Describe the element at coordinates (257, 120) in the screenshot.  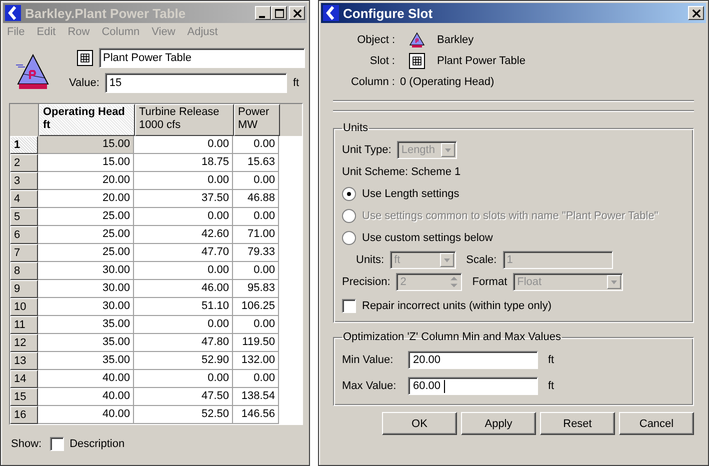
I see `column-header: Power MW` at that location.